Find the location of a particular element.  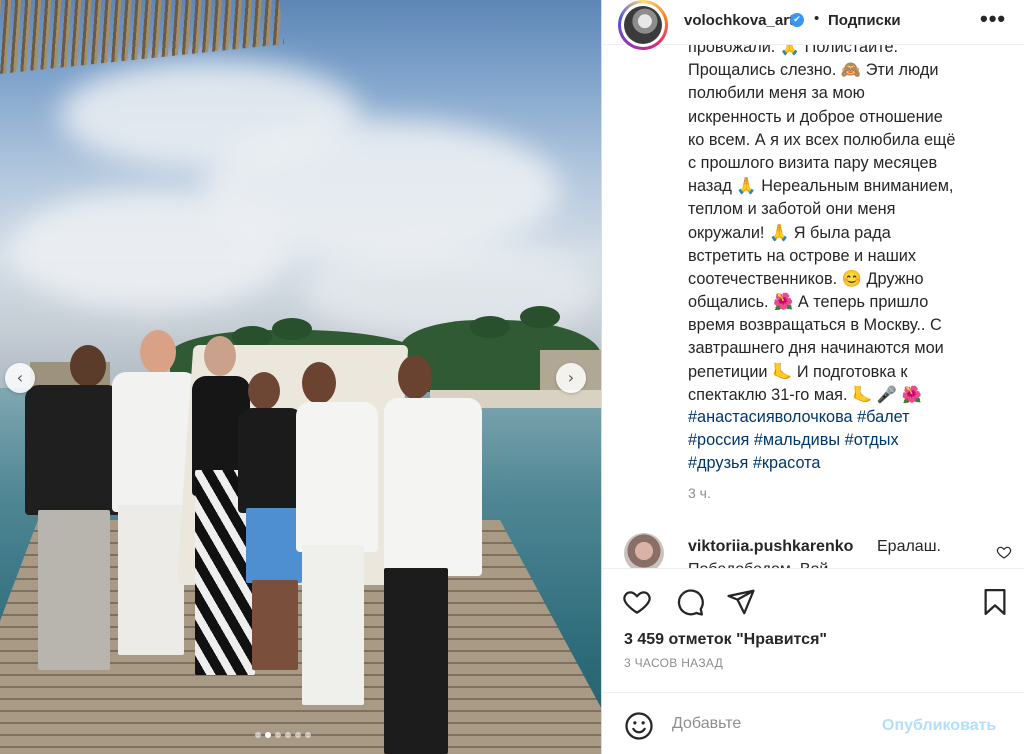

caption-line: искренность и доброе отношение is located at coordinates (815, 116).